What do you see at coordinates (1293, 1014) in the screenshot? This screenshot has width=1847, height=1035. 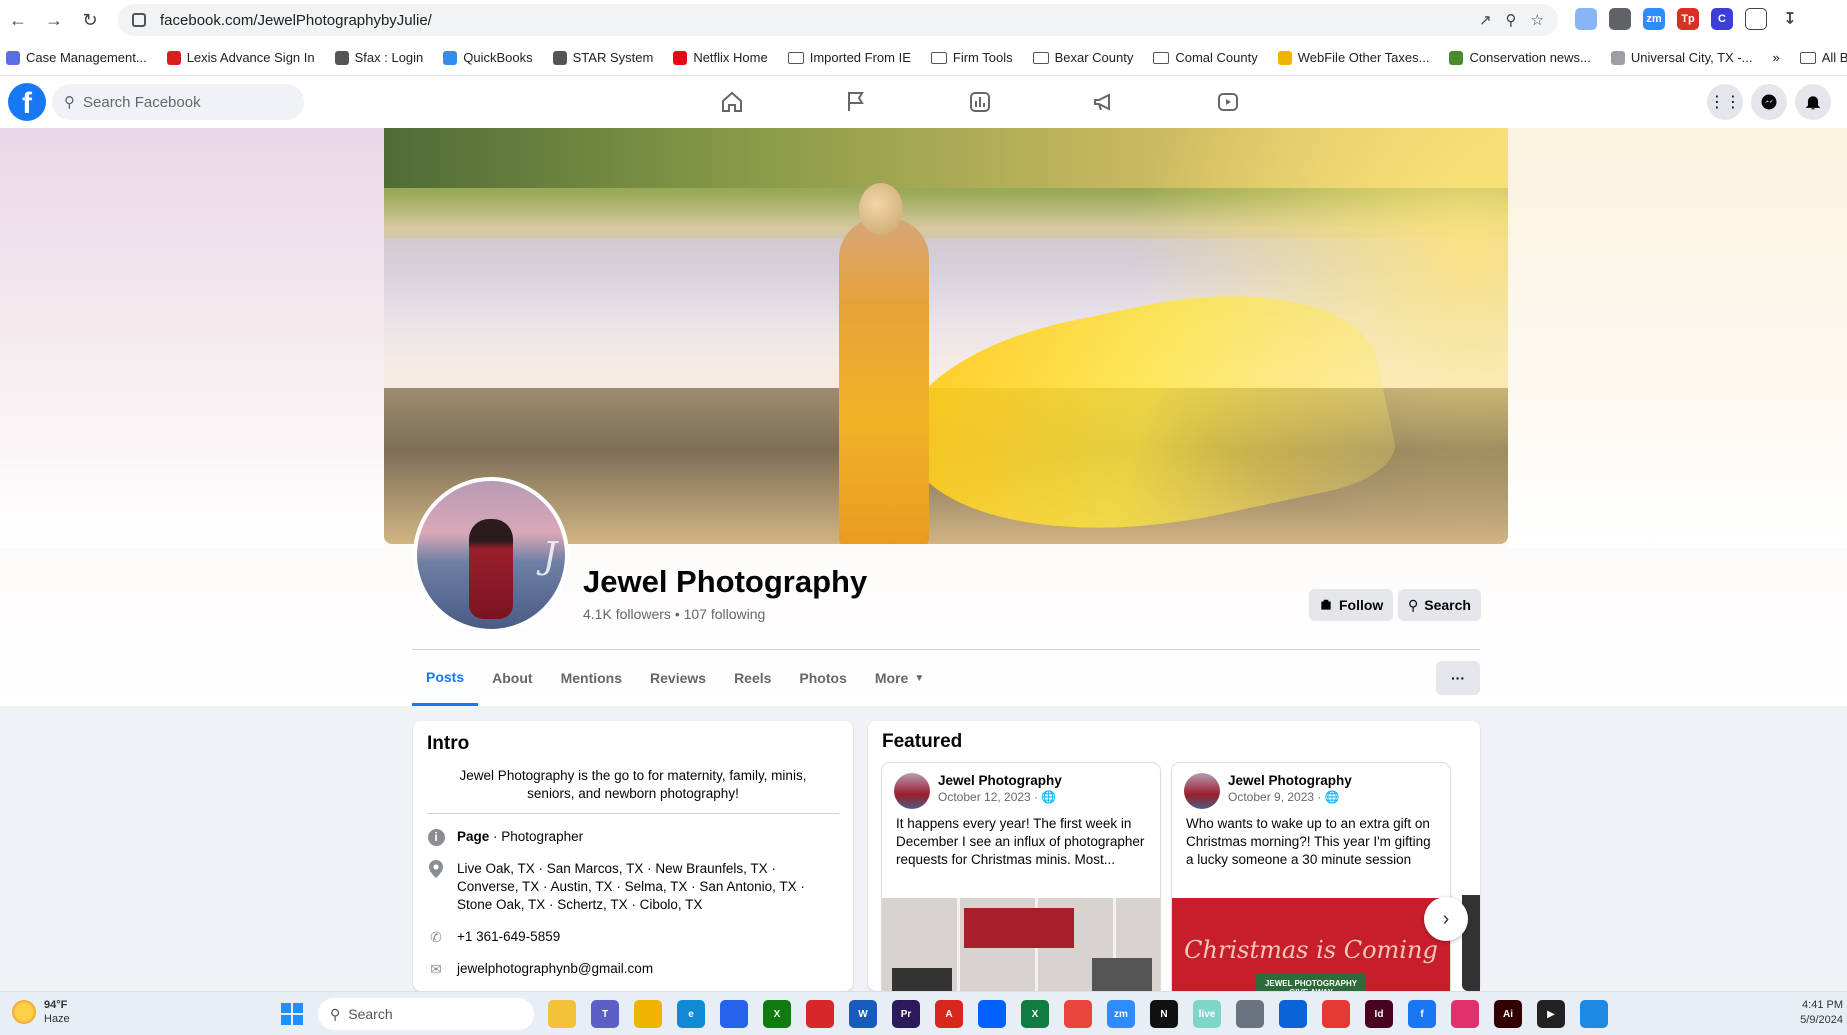 I see `onedrive-icon` at bounding box center [1293, 1014].